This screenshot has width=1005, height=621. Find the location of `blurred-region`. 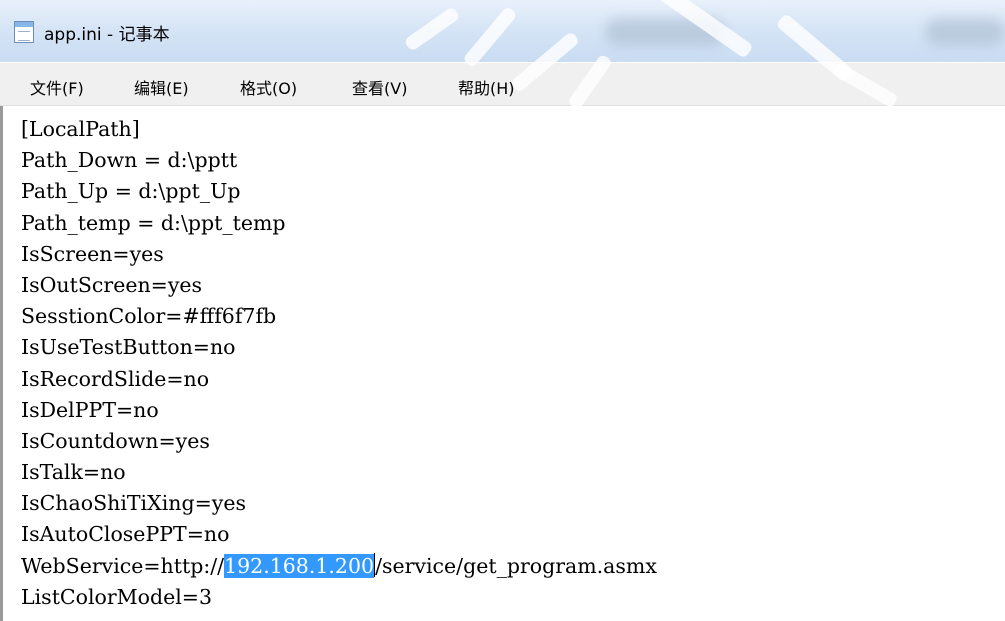

blurred-region is located at coordinates (965, 32).